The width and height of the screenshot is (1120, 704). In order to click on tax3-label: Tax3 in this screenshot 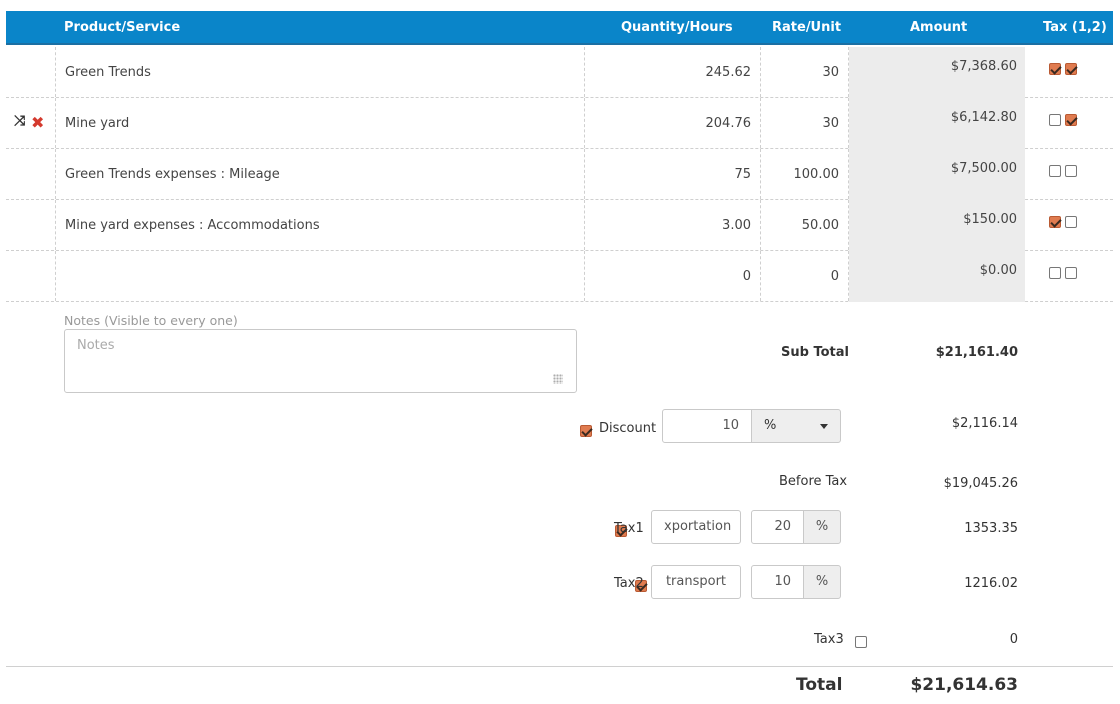, I will do `click(829, 639)`.